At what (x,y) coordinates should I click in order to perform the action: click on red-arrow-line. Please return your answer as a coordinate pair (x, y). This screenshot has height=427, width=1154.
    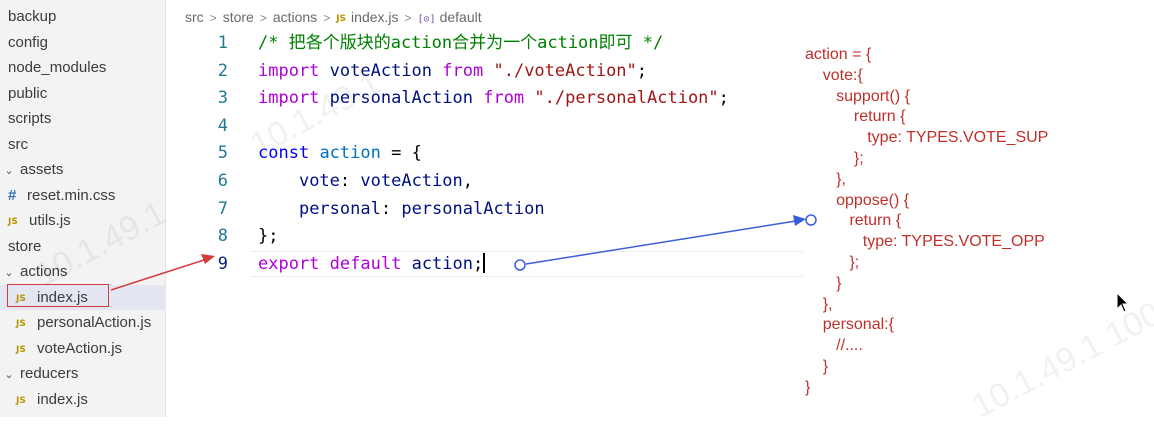
    Looking at the image, I should click on (157, 275).